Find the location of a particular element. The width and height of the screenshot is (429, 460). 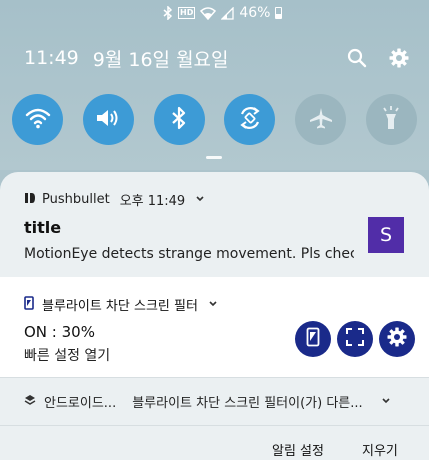

filter-settings-button is located at coordinates (397, 339).